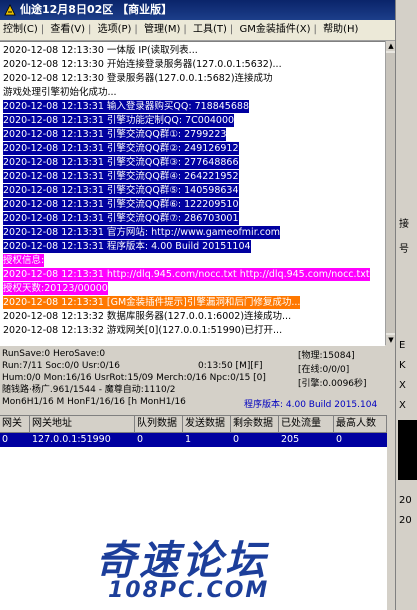 The width and height of the screenshot is (417, 610). I want to click on window-title: 仙途12月8日02区 【商业版】, so click(96, 9).